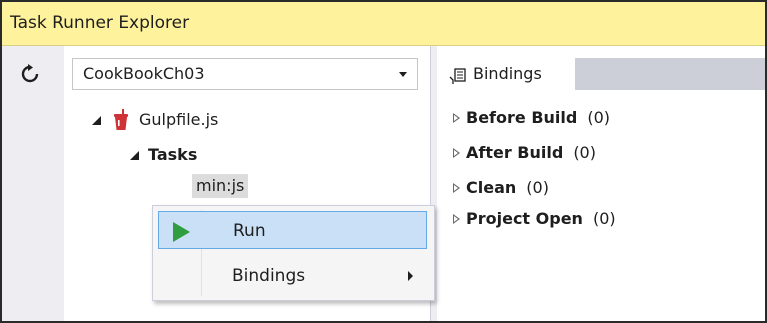 Image resolution: width=767 pixels, height=323 pixels. Describe the element at coordinates (403, 74) in the screenshot. I see `chevron-down-icon` at that location.